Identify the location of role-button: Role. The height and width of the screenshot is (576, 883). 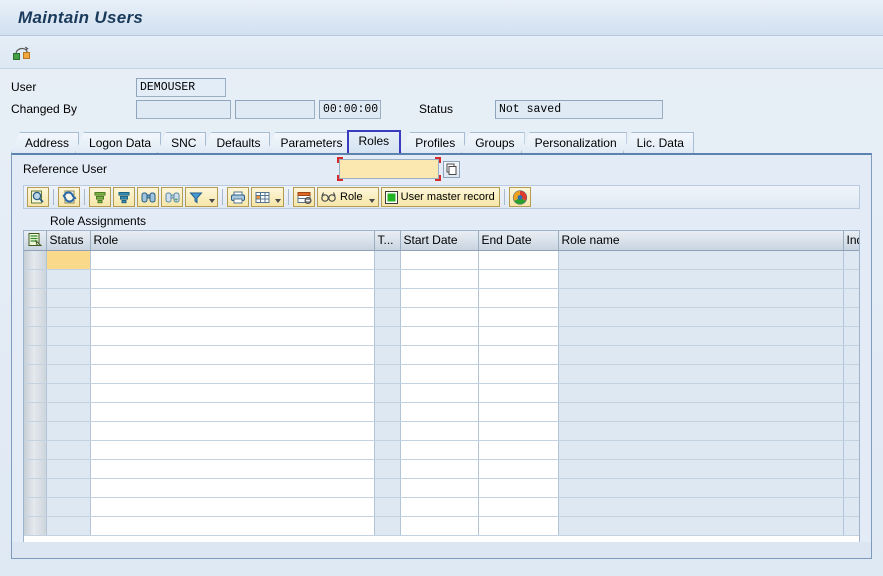
(342, 197).